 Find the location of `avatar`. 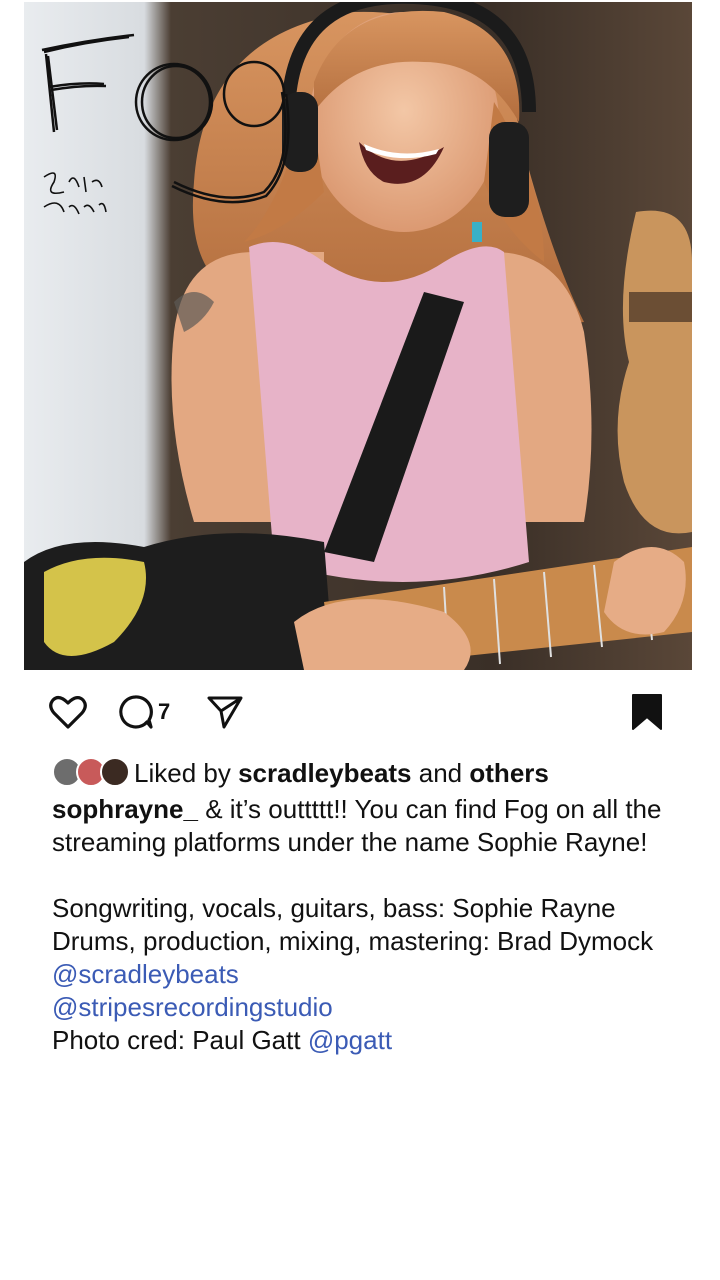

avatar is located at coordinates (115, 772).